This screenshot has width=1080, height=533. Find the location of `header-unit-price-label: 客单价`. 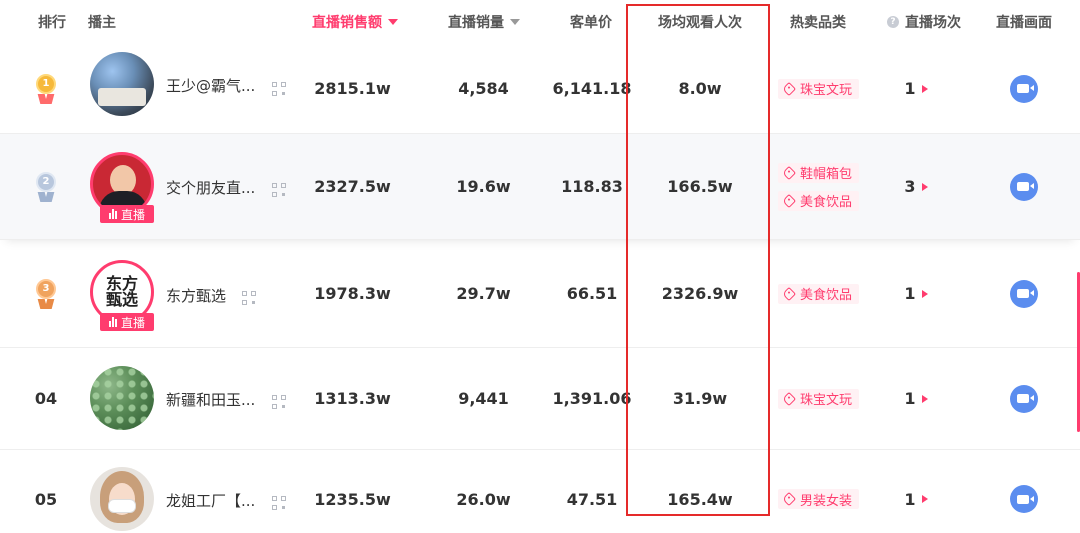

header-unit-price-label: 客单价 is located at coordinates (591, 23).